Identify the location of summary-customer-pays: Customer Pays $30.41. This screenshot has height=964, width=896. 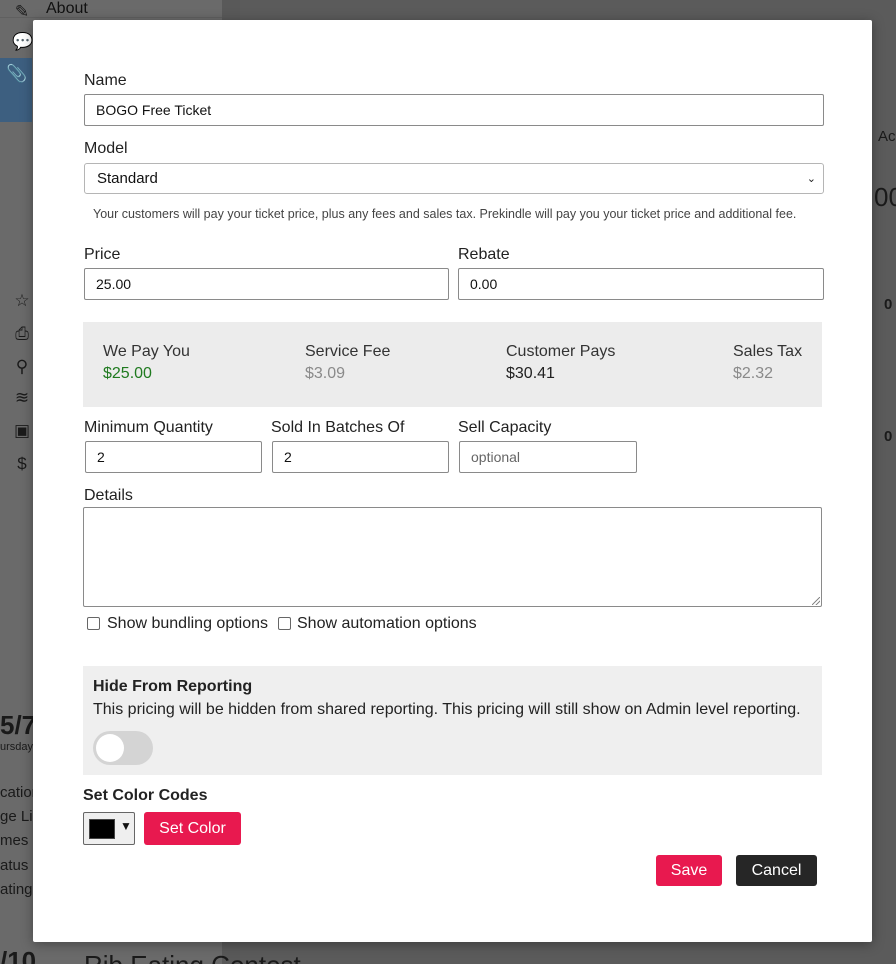
(560, 363).